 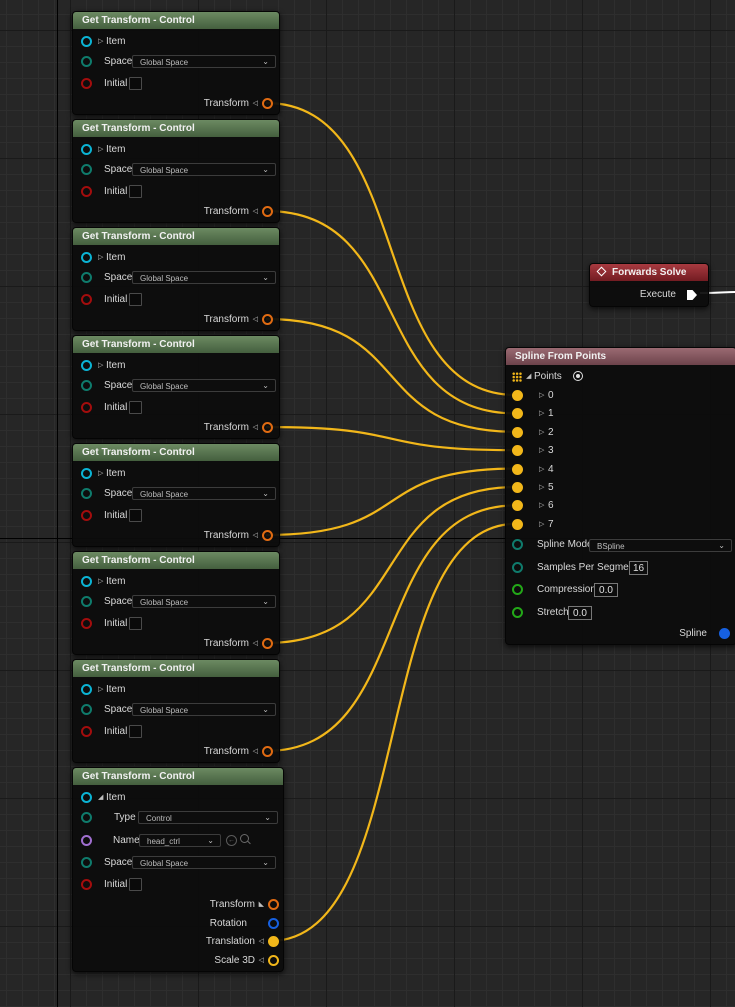 What do you see at coordinates (660, 545) in the screenshot?
I see `spline-mode-dropdown: BSpline ⌄` at bounding box center [660, 545].